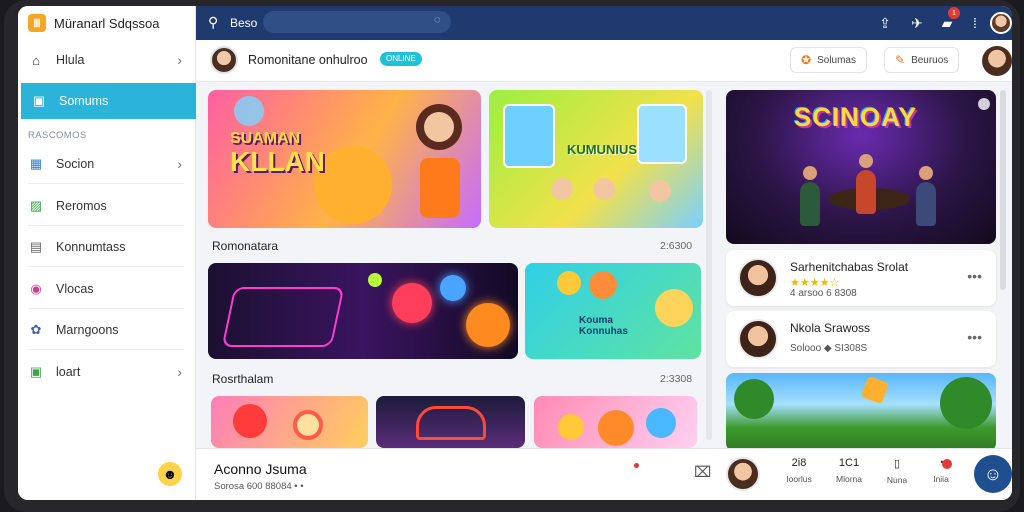  I want to click on stat-mlorna: 1C1 Mlorna, so click(849, 470).